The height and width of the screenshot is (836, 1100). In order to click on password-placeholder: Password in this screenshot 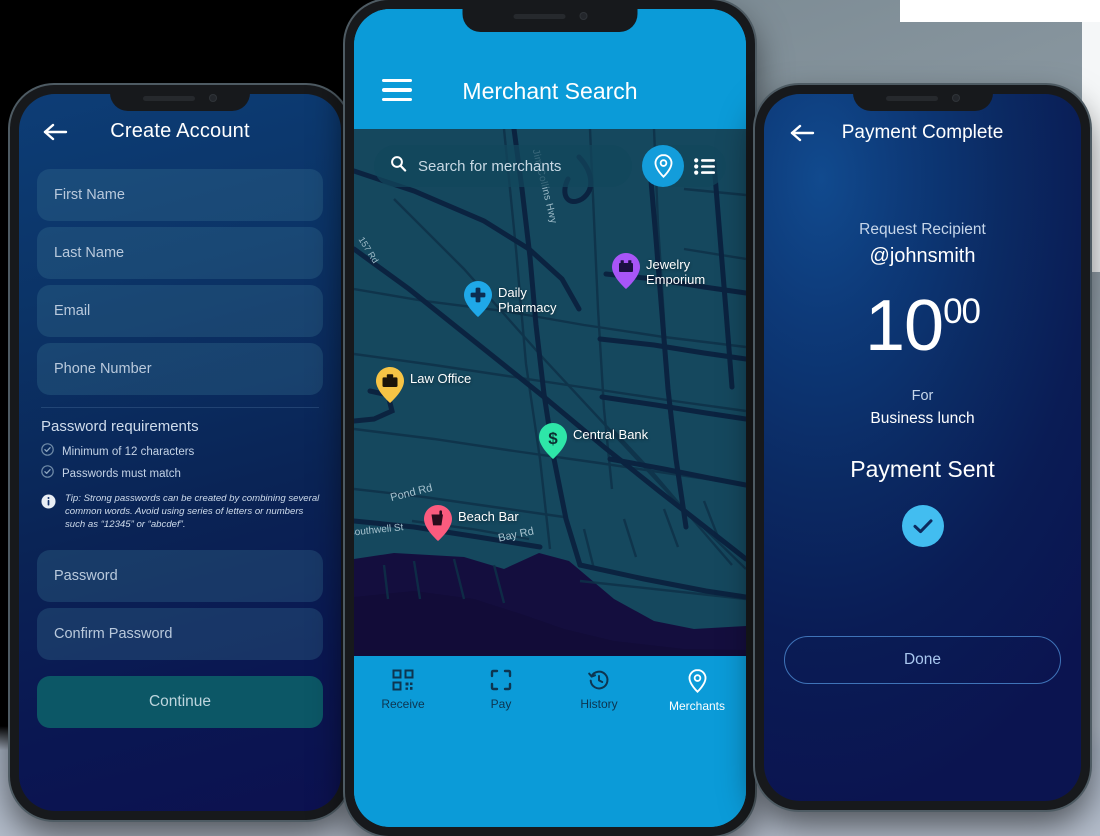, I will do `click(86, 575)`.